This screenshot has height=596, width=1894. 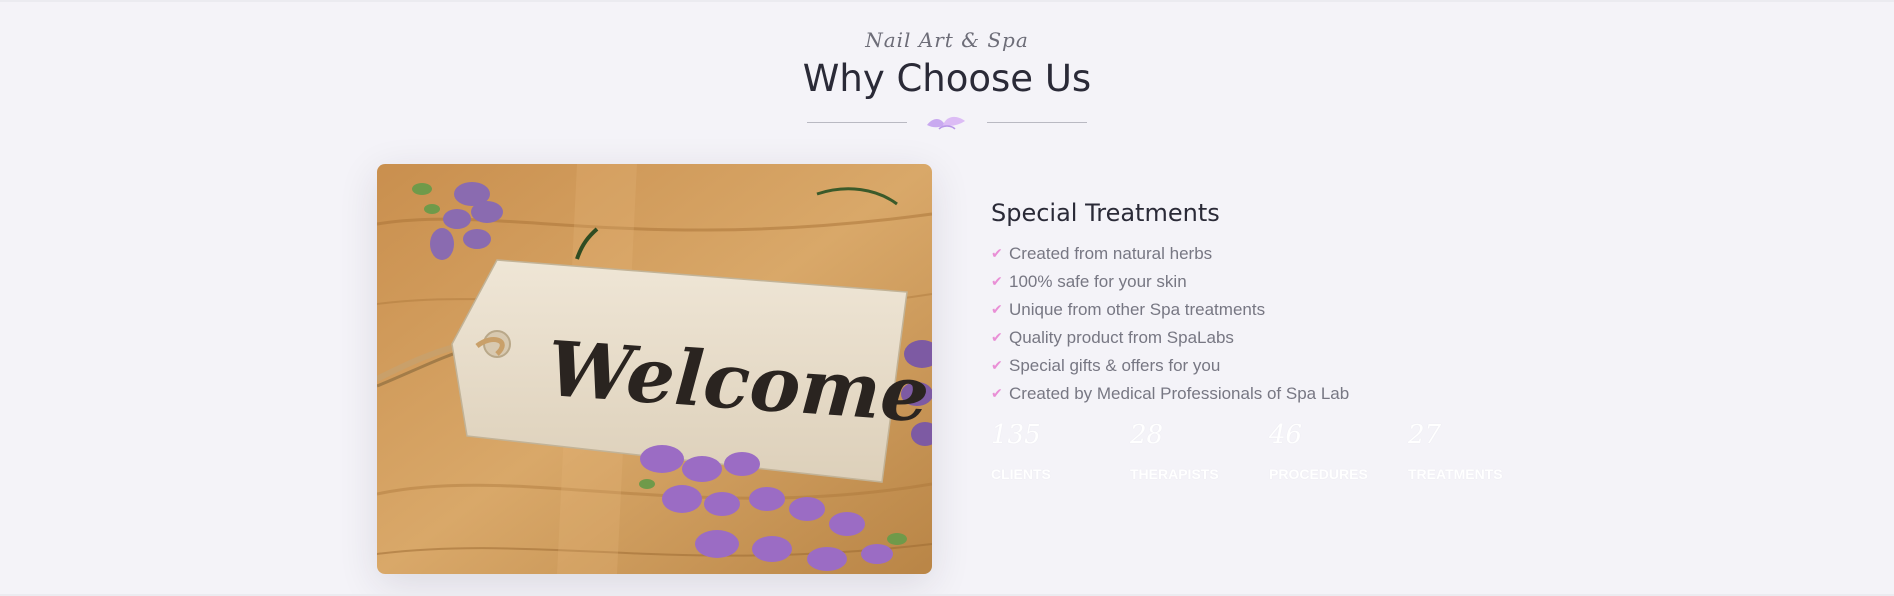 I want to click on stat-treatments: 27 TREATMENTS, so click(x=1477, y=451).